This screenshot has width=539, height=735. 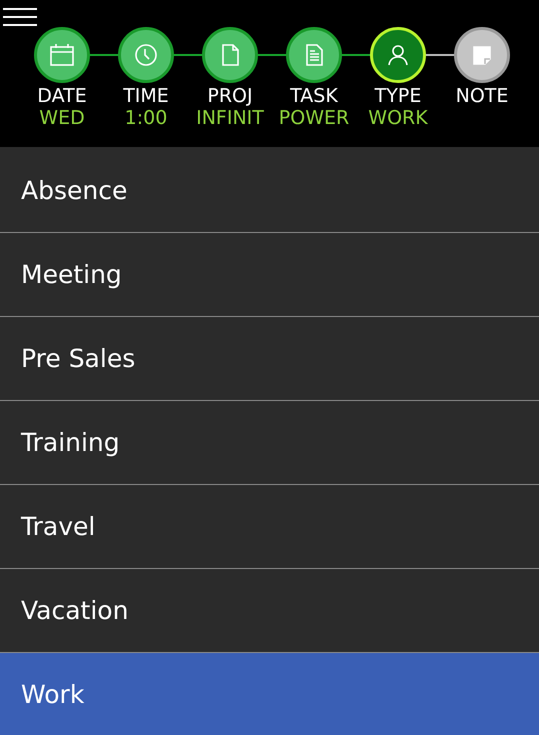 I want to click on clock-icon, so click(x=146, y=55).